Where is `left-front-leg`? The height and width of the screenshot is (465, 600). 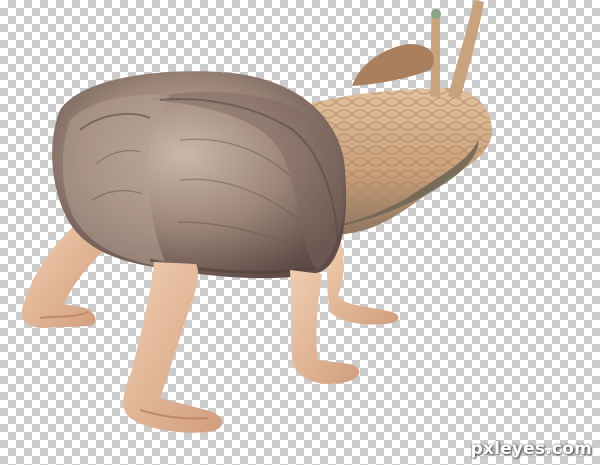
left-front-leg is located at coordinates (173, 347).